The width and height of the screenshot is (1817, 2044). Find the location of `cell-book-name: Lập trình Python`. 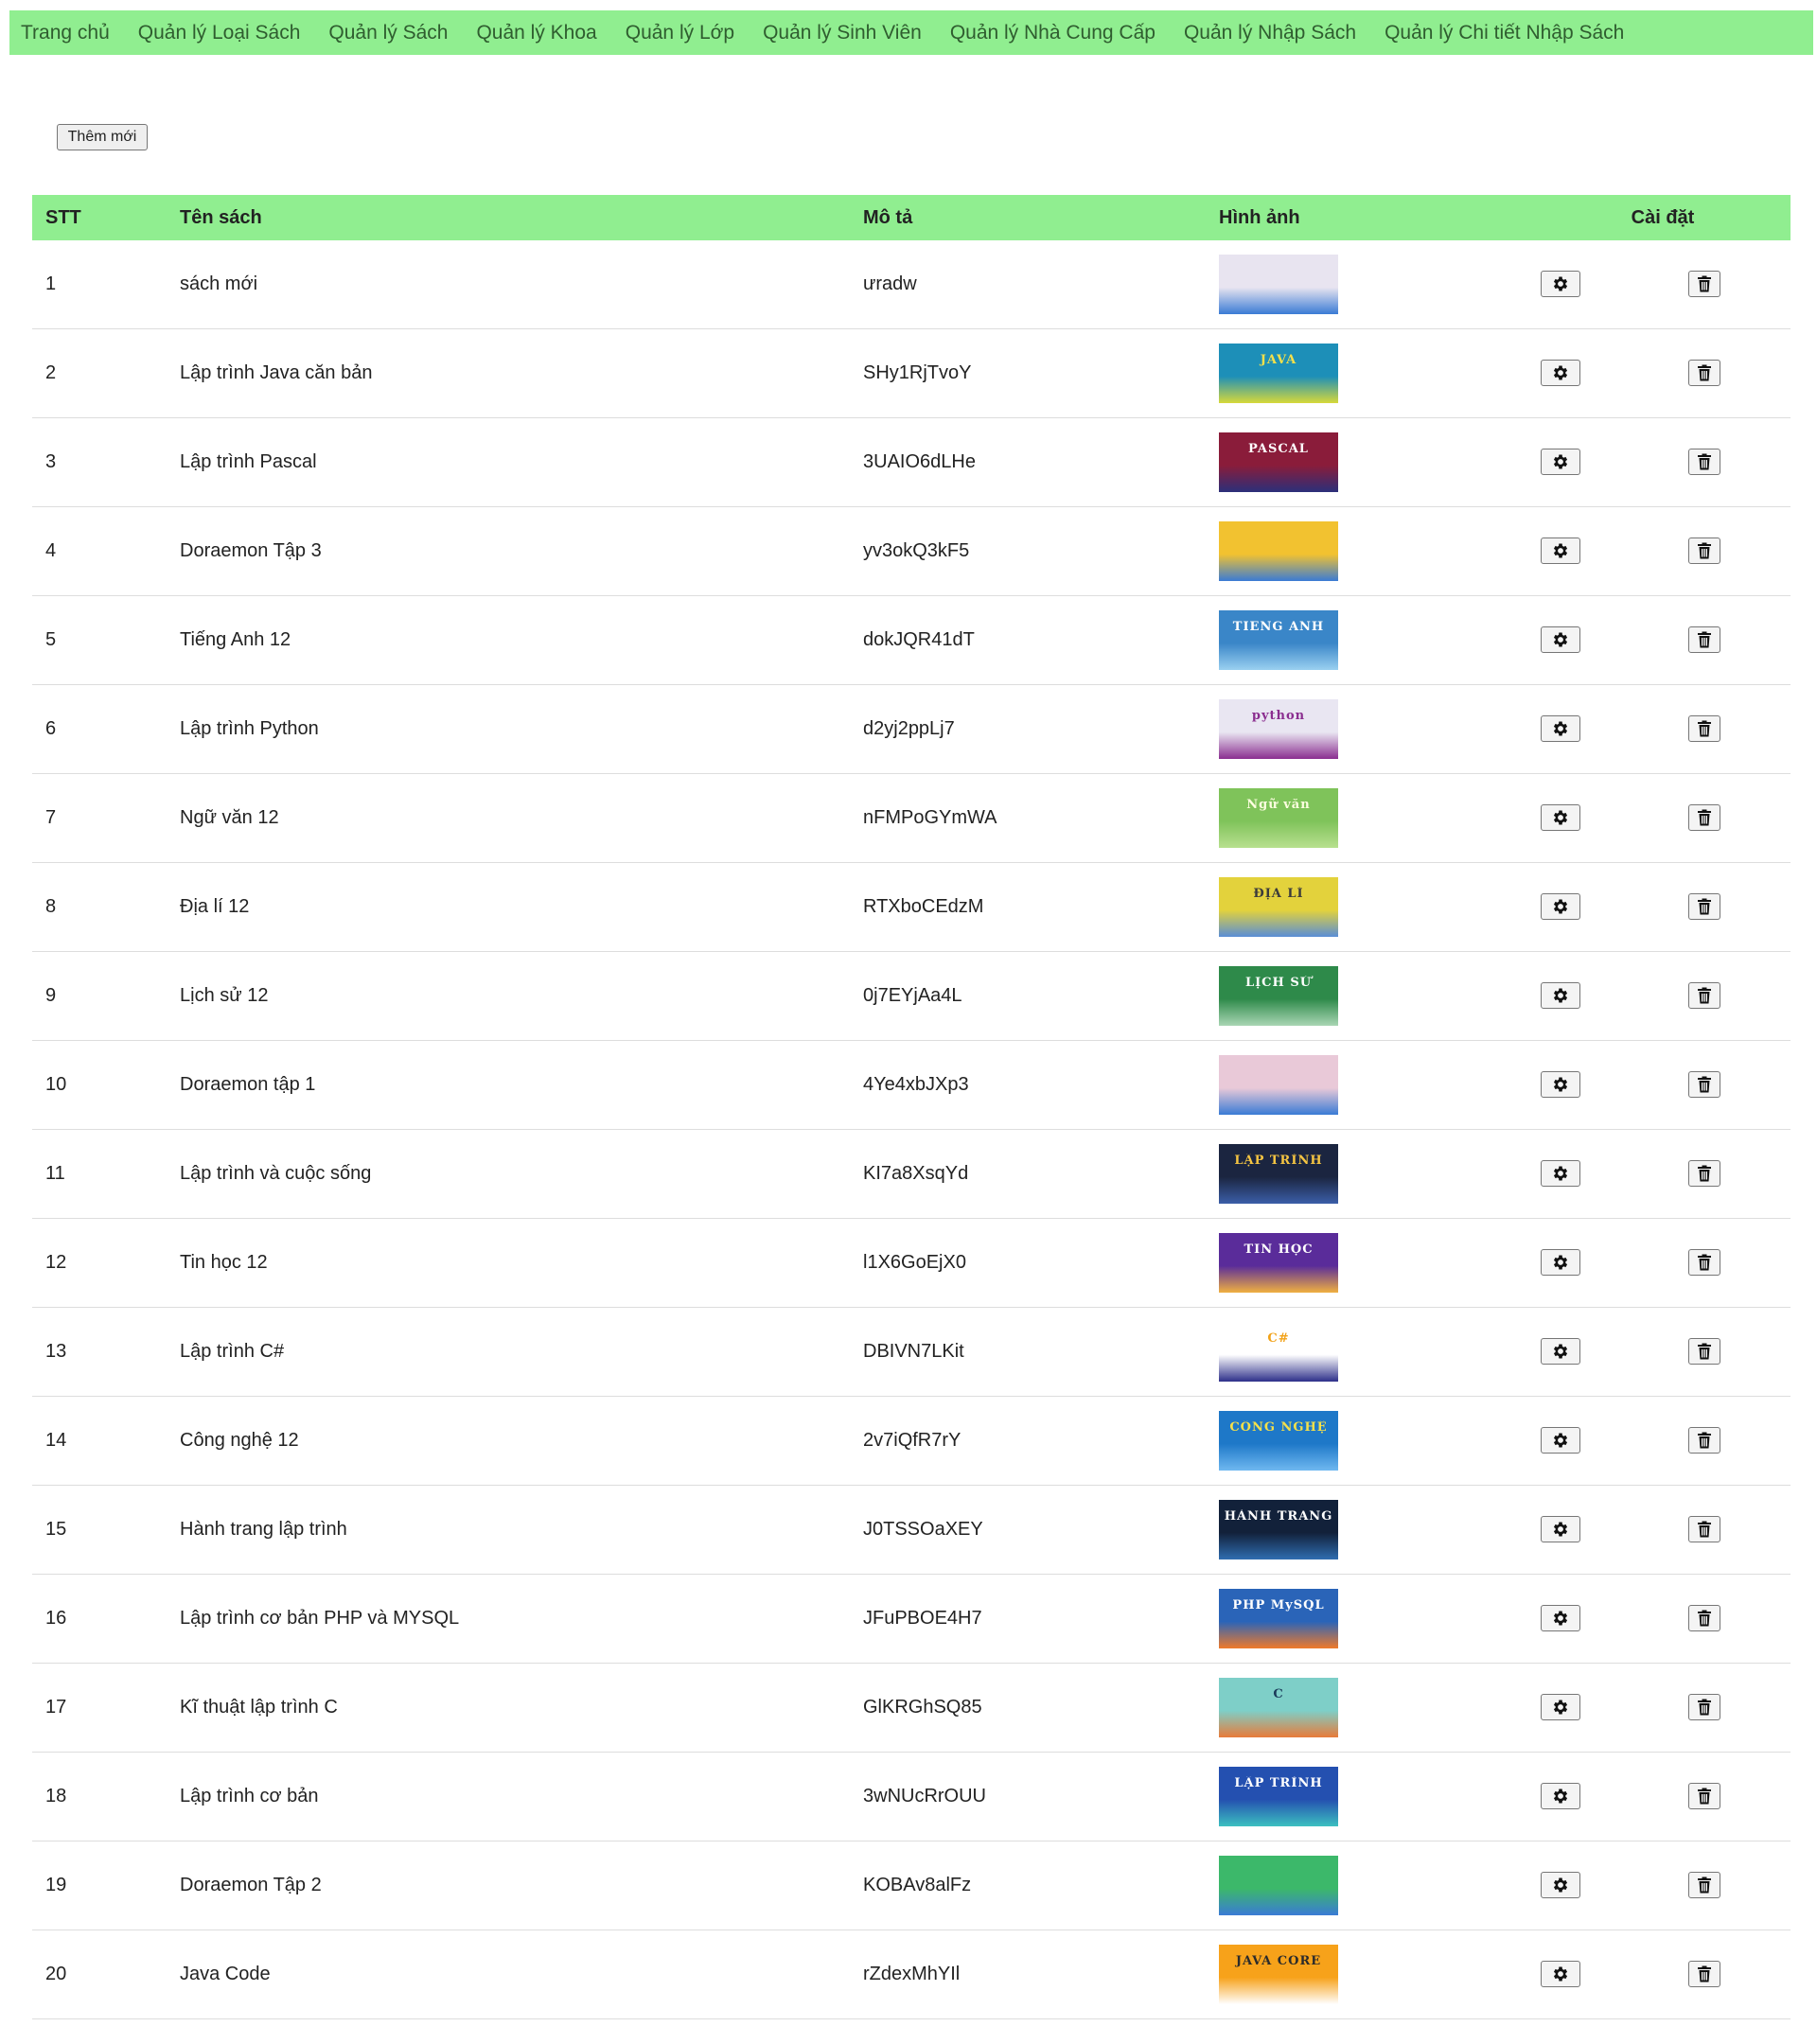

cell-book-name: Lập trình Python is located at coordinates (509, 729).